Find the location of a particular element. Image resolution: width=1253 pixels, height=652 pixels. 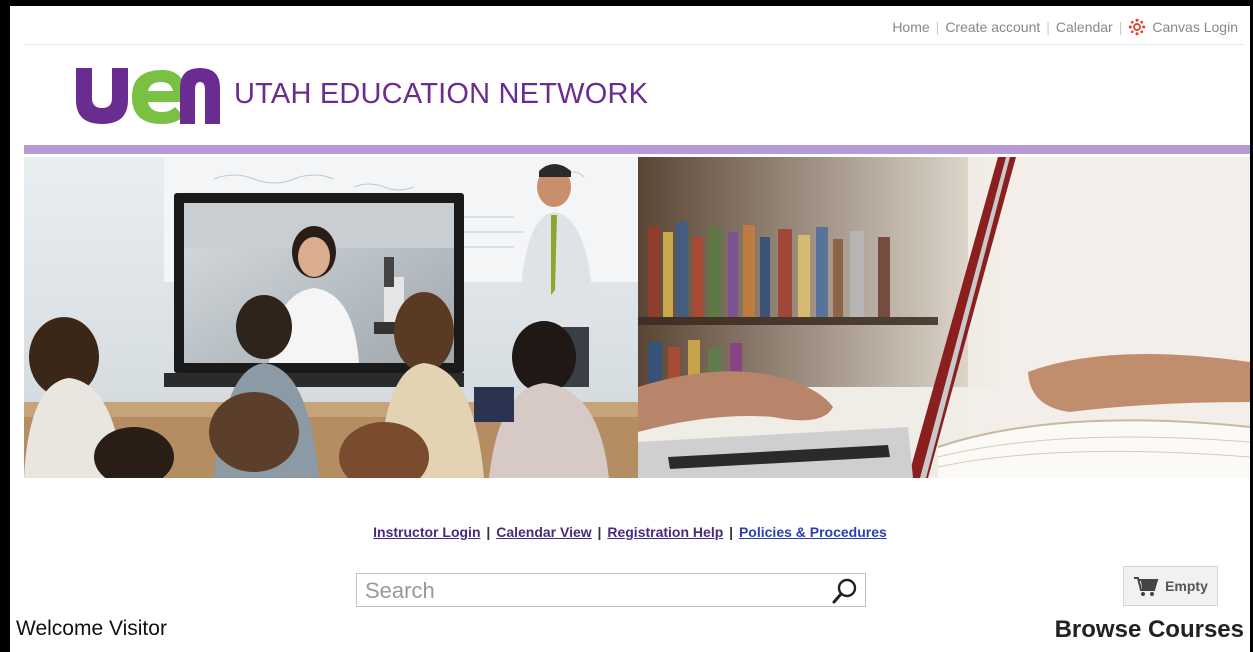

search-input is located at coordinates (585, 591).